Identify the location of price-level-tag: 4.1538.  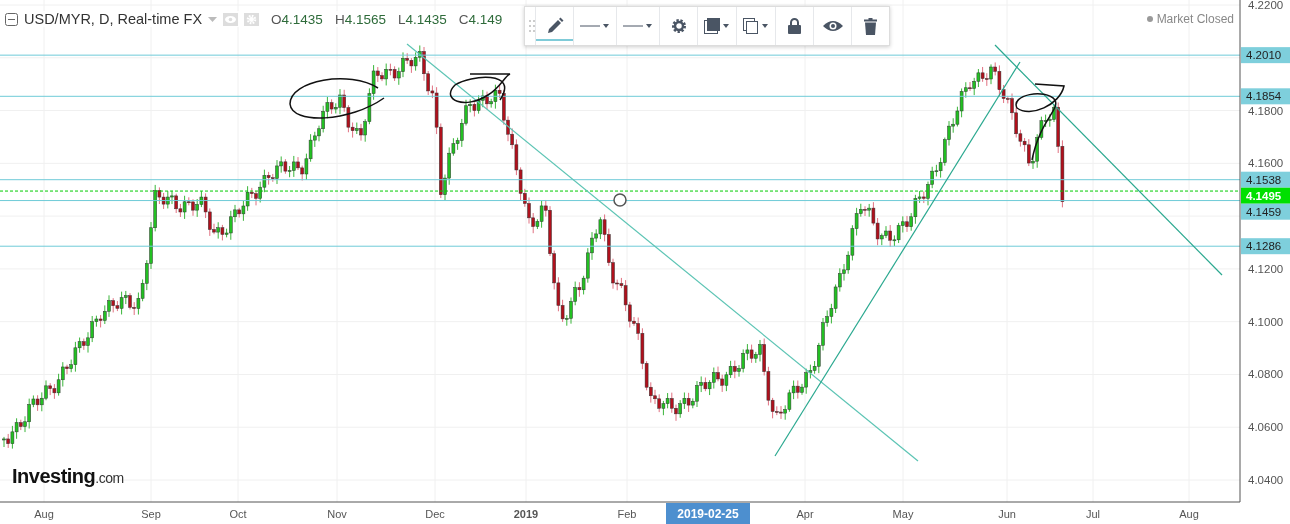
(1265, 179).